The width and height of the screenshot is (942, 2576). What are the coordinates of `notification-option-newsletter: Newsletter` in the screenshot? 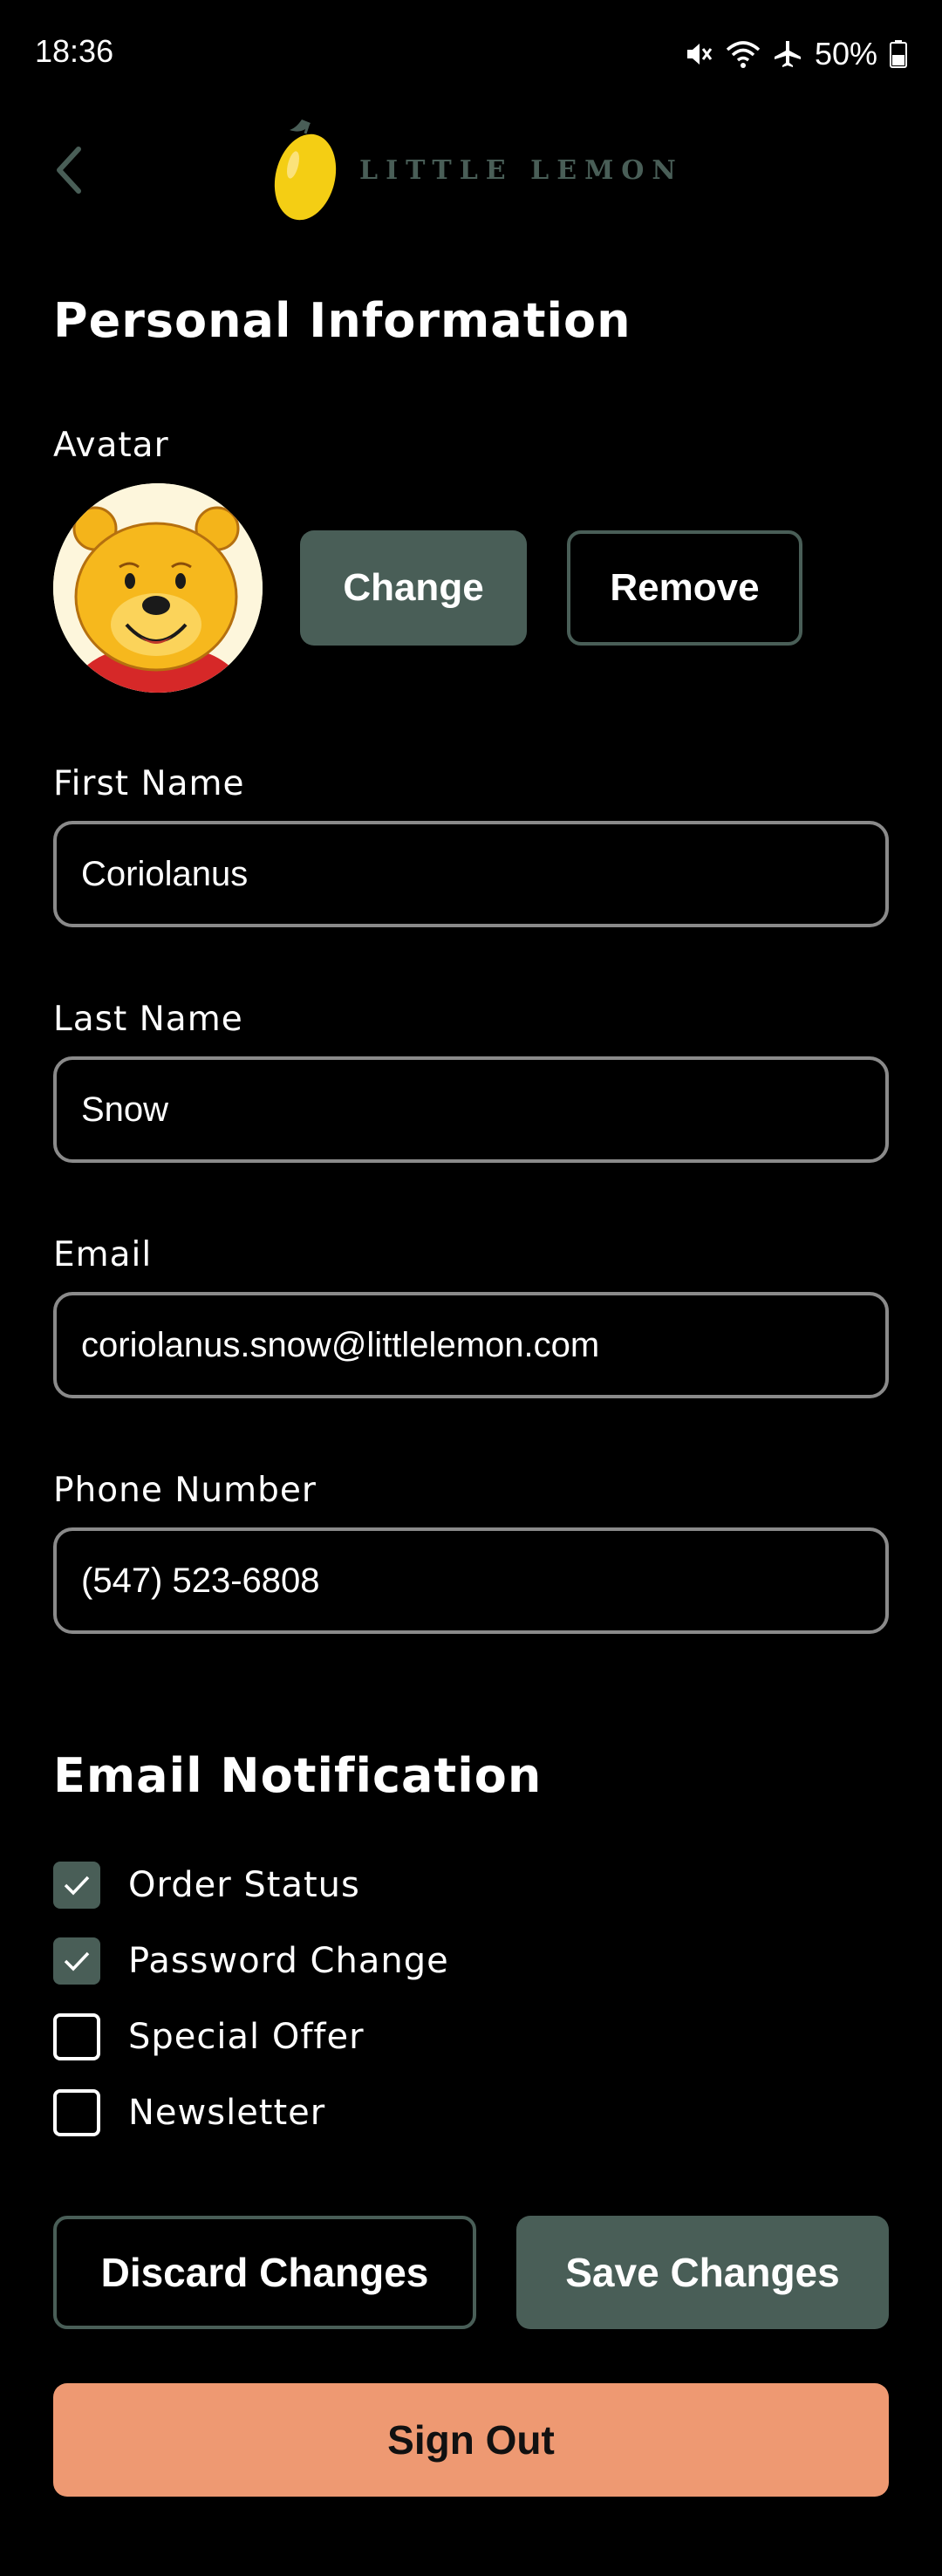 It's located at (189, 2112).